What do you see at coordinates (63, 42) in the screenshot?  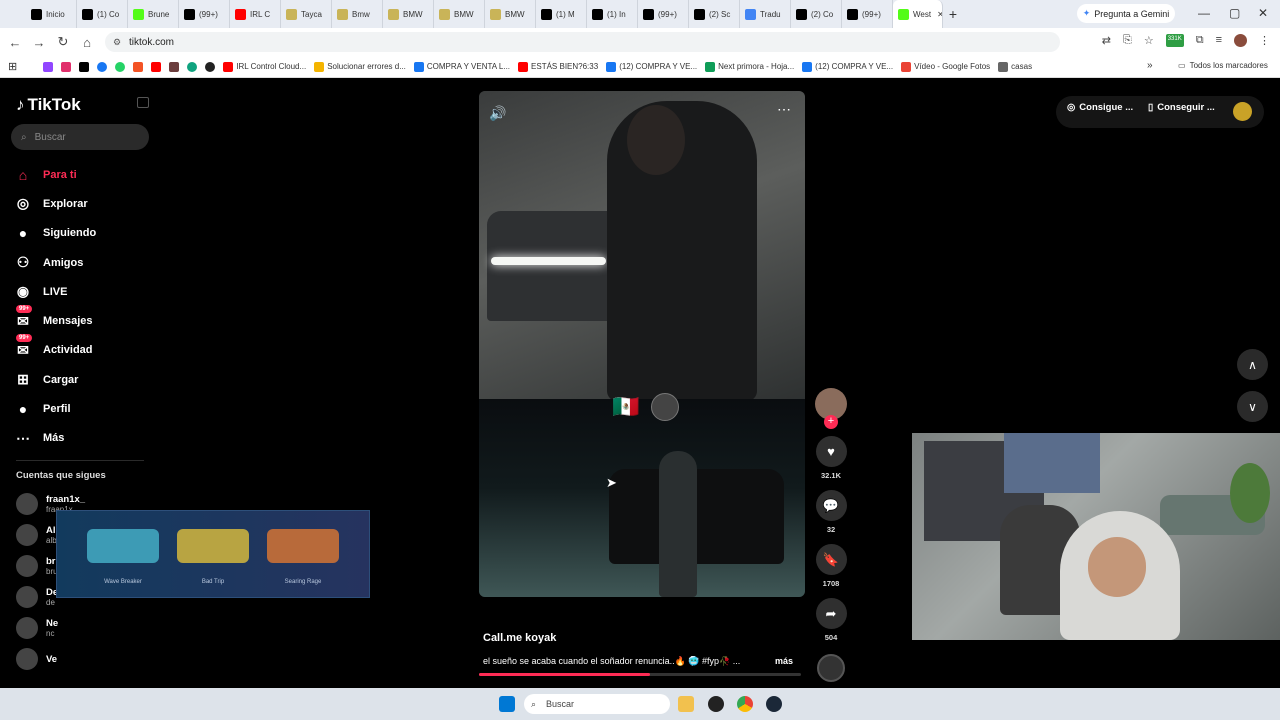 I see `reload-icon: ↻` at bounding box center [63, 42].